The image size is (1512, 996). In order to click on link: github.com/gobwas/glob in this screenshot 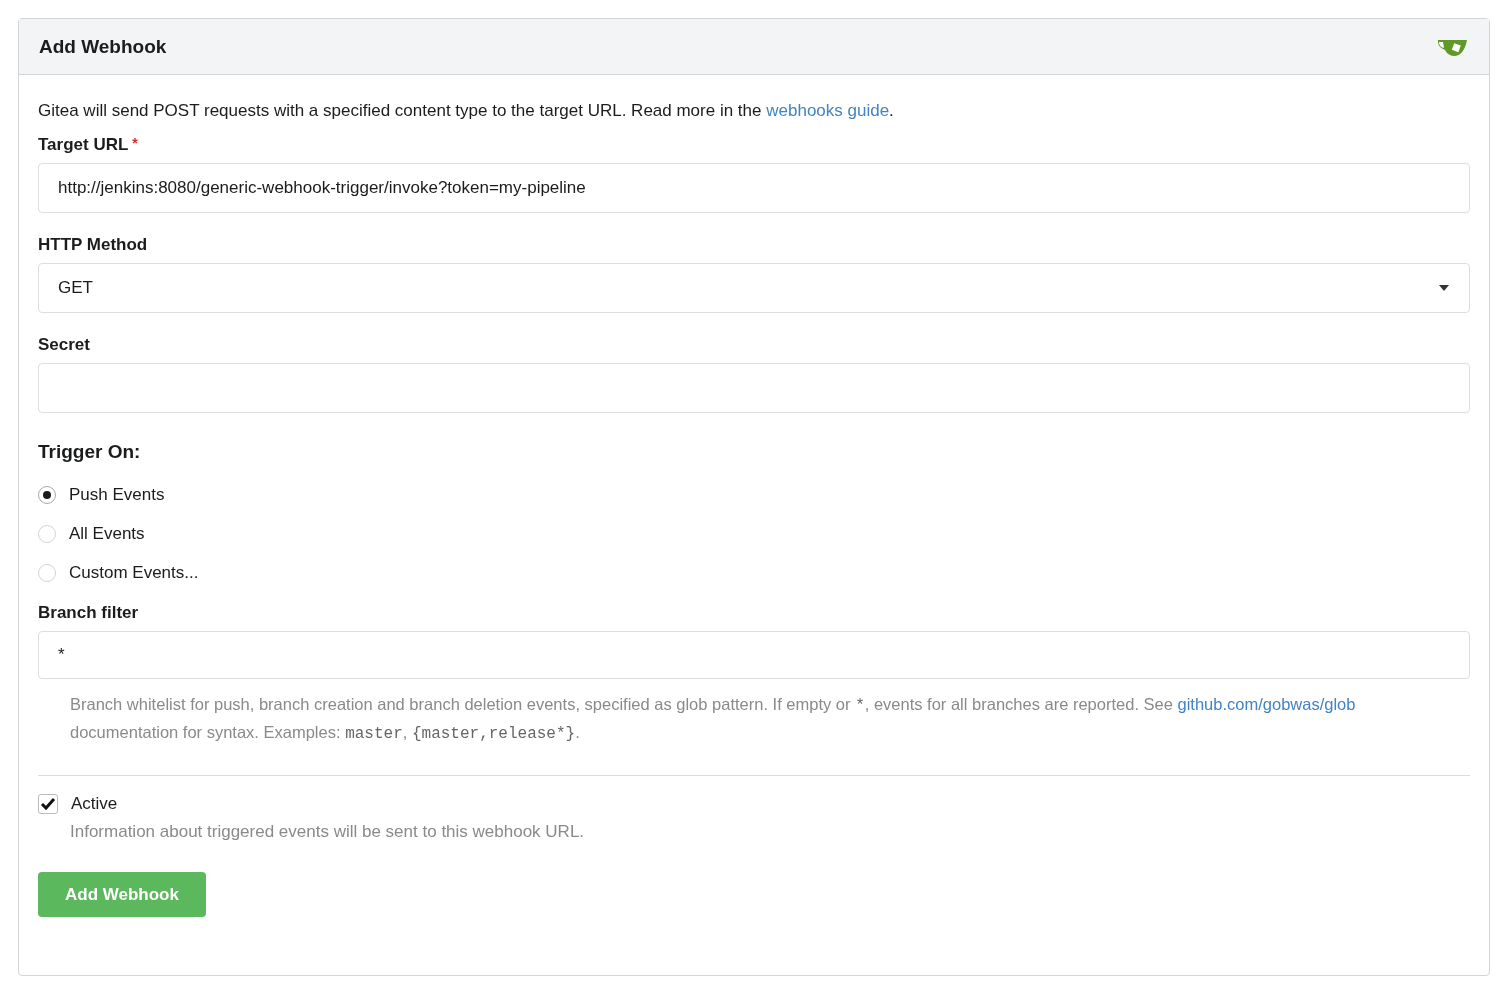, I will do `click(1266, 704)`.